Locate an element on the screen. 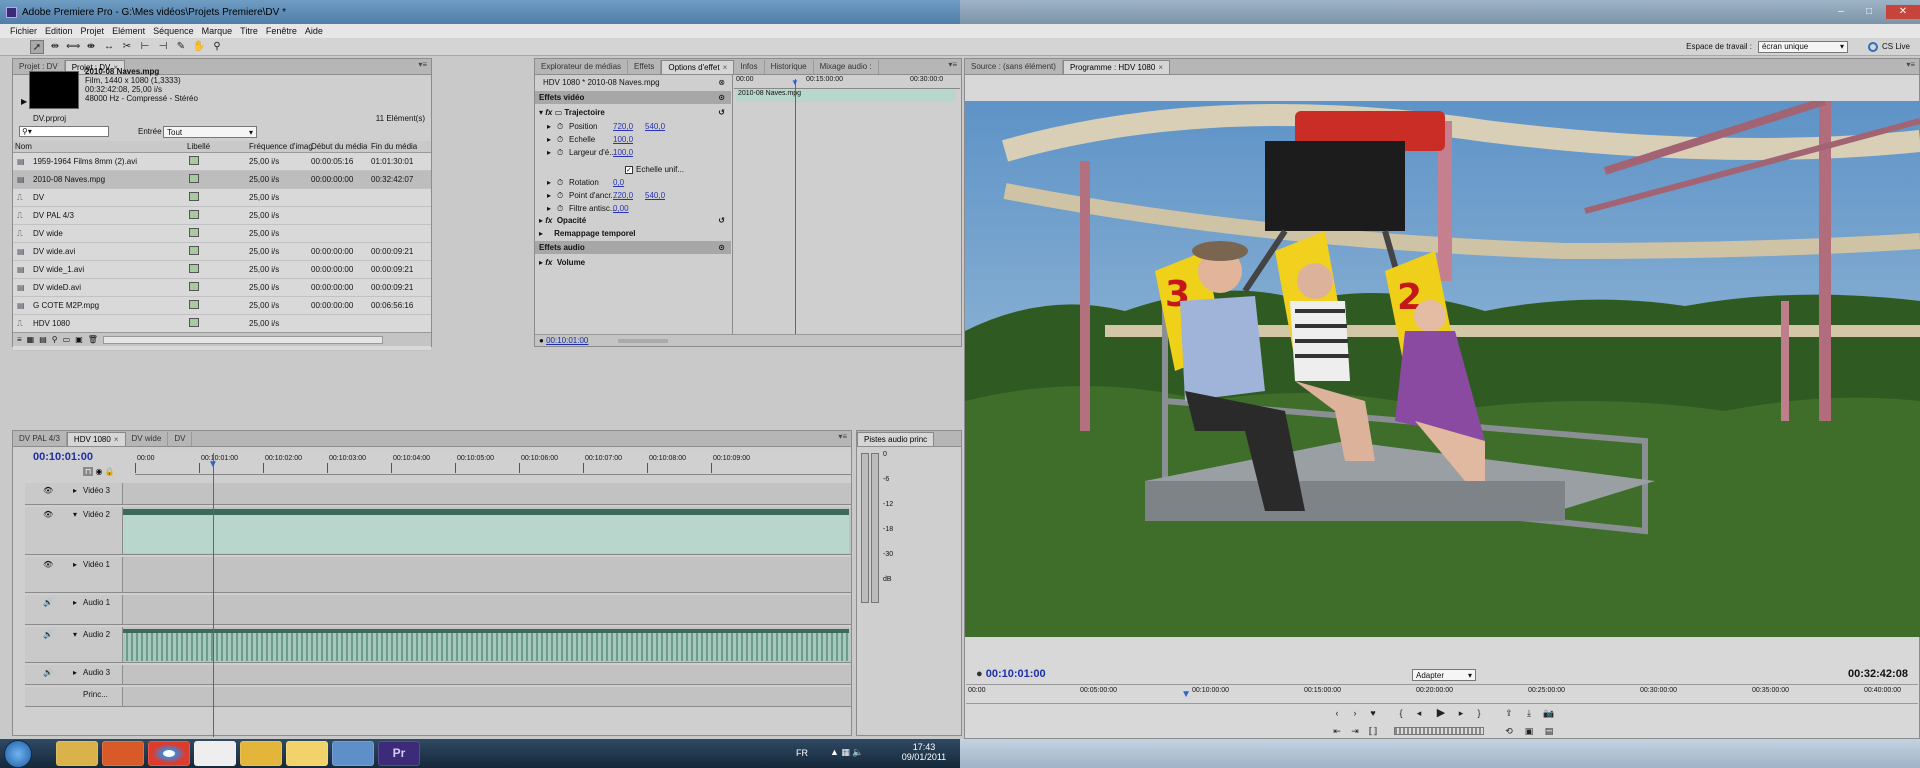 This screenshot has height=768, width=1920. loop-icon: ⟲ is located at coordinates (1509, 731).